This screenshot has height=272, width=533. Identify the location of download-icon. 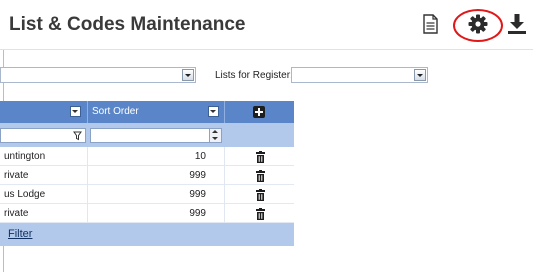
(517, 24).